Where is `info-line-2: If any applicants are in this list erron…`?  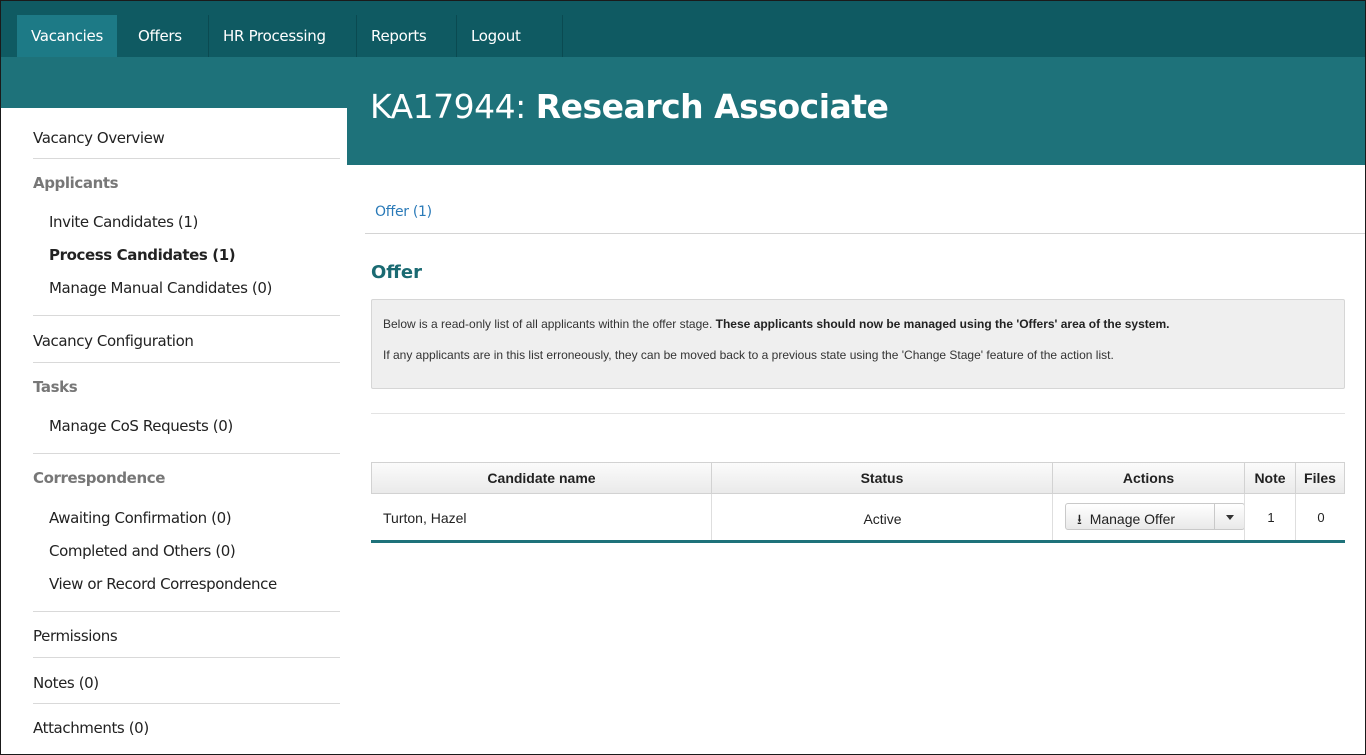 info-line-2: If any applicants are in this list erron… is located at coordinates (748, 355).